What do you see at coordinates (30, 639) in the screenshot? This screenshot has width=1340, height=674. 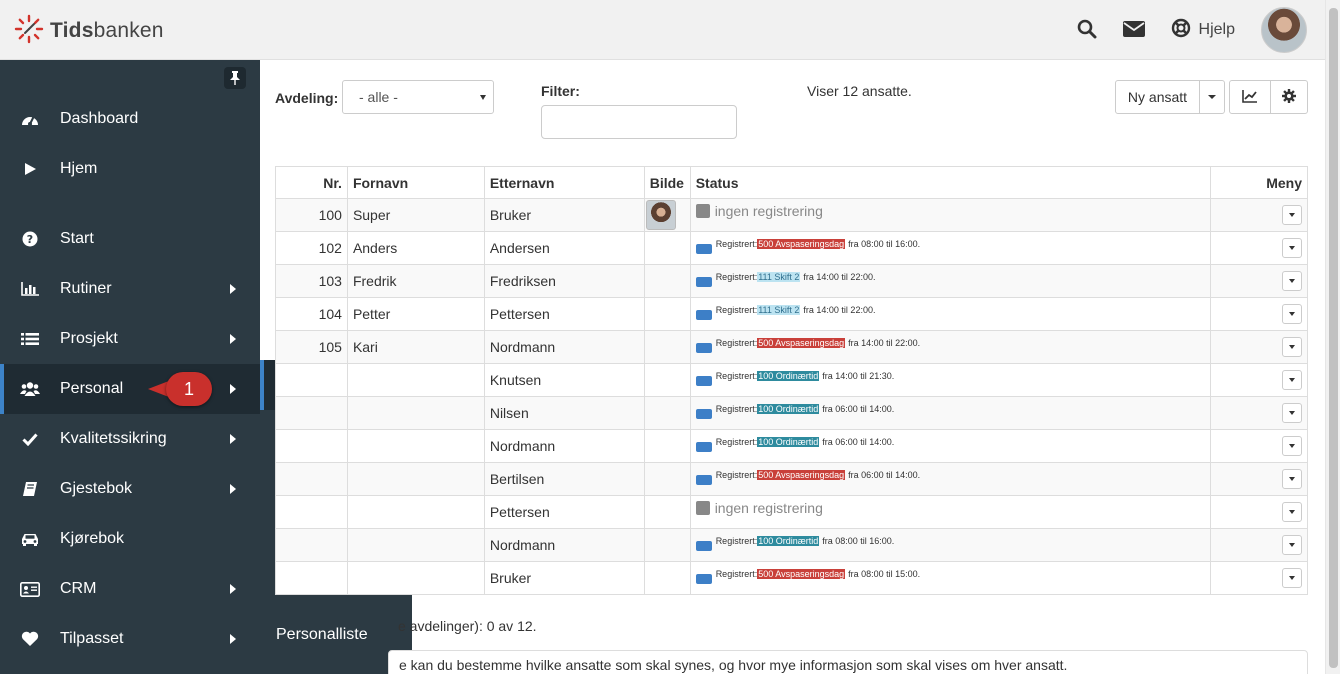 I see `heart-icon` at bounding box center [30, 639].